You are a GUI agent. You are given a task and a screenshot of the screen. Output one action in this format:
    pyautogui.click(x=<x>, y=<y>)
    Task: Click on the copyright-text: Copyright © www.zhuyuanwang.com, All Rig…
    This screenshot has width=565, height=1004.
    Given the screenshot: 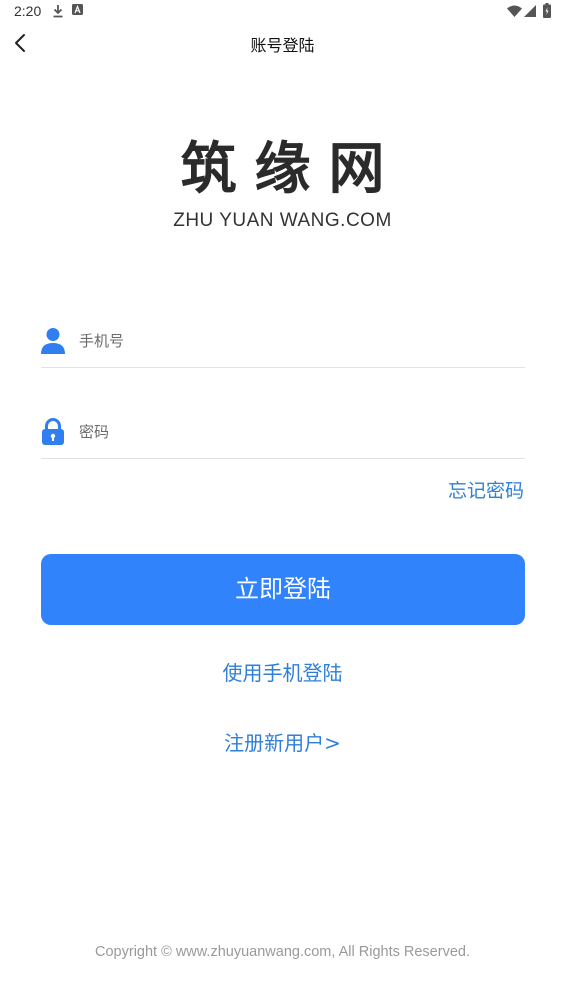 What is the action you would take?
    pyautogui.click(x=282, y=952)
    